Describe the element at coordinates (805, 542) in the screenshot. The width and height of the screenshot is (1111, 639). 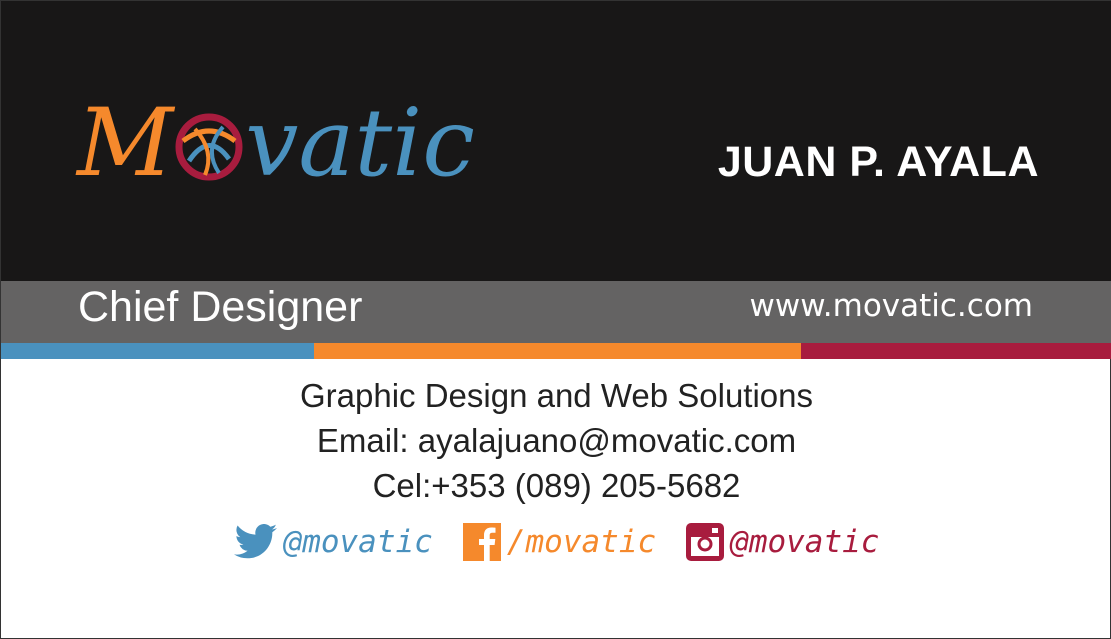
I see `instagram-handle: @movatic` at that location.